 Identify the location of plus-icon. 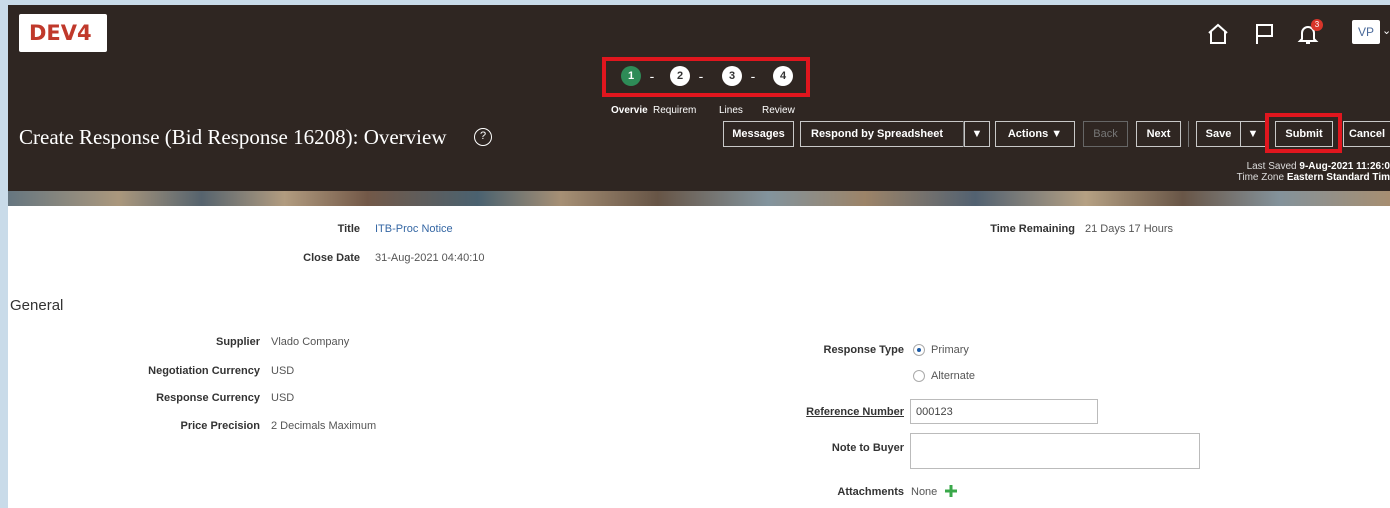
(952, 492).